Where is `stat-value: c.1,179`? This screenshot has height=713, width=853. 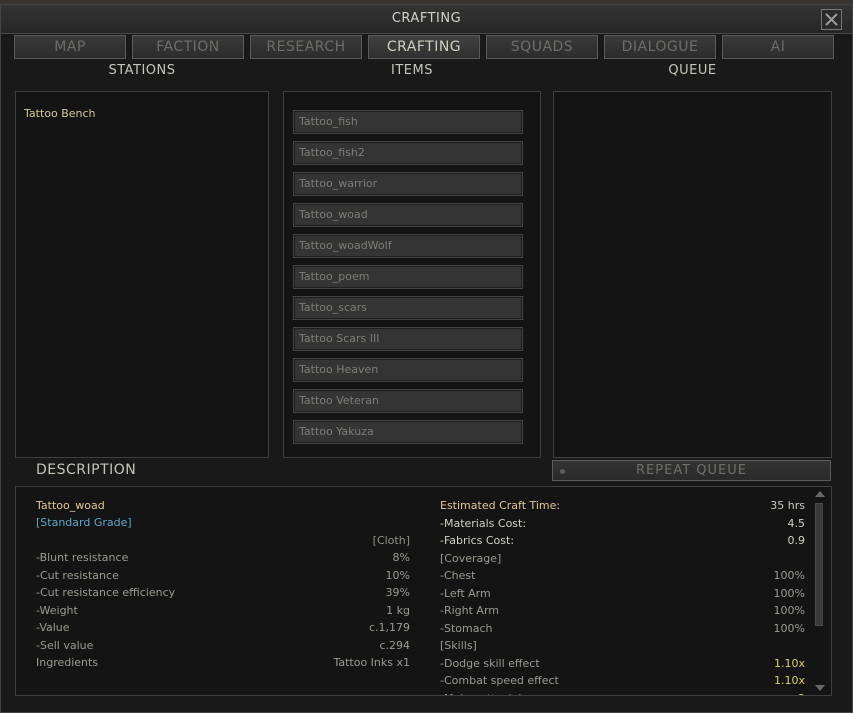
stat-value: c.1,179 is located at coordinates (389, 627).